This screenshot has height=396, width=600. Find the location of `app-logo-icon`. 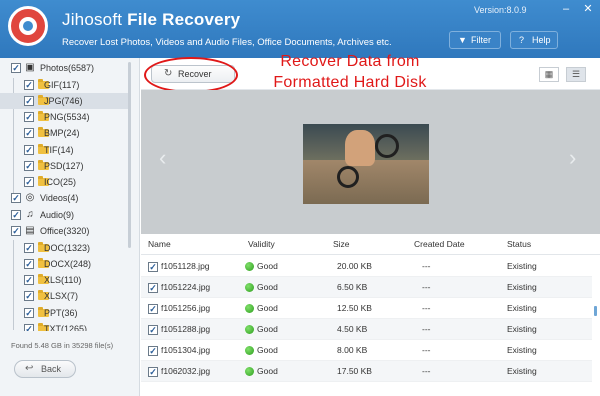

app-logo-icon is located at coordinates (28, 26).